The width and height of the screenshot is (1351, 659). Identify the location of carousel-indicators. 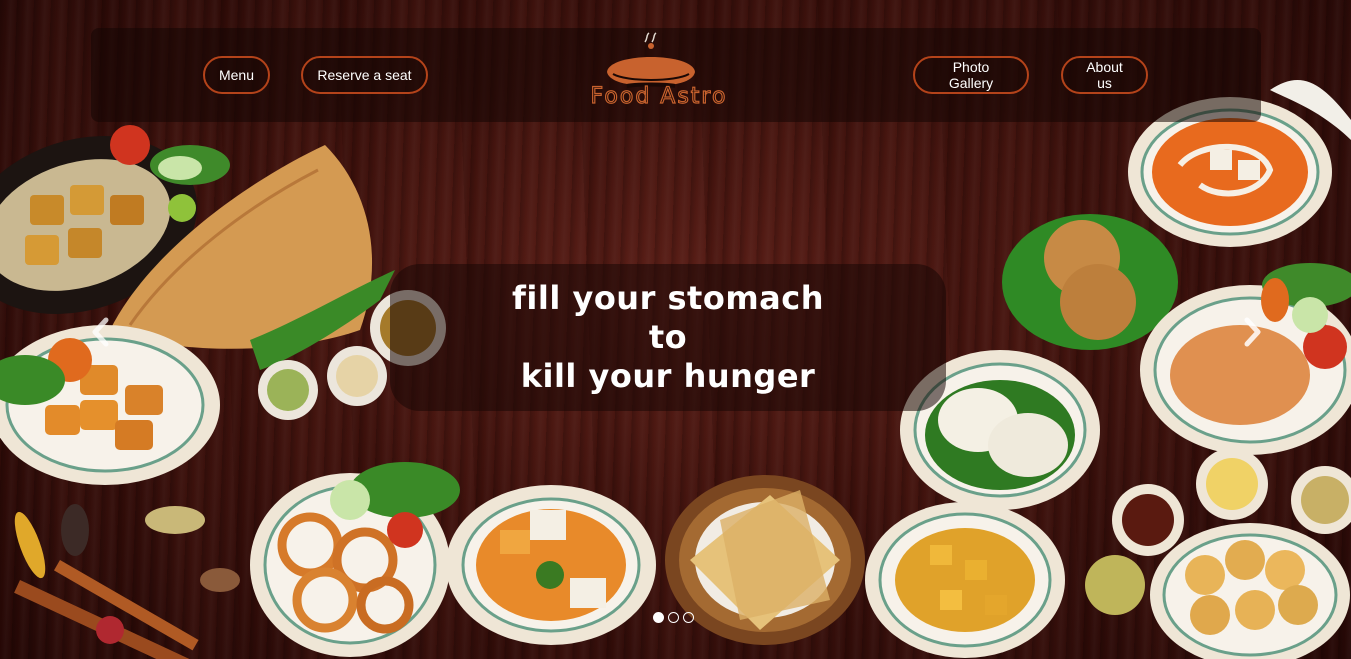
(673, 617).